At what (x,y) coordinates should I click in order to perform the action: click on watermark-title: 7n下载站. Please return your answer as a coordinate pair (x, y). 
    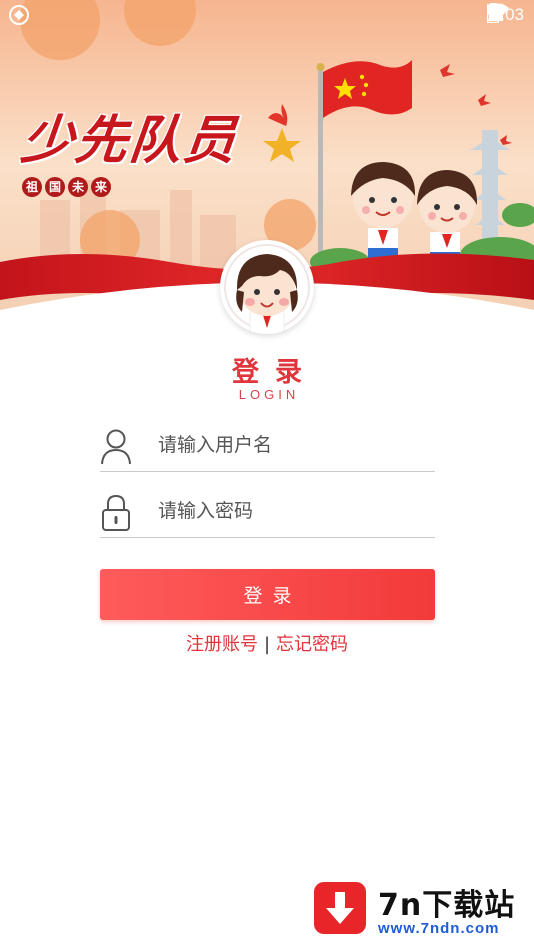
    Looking at the image, I should click on (447, 905).